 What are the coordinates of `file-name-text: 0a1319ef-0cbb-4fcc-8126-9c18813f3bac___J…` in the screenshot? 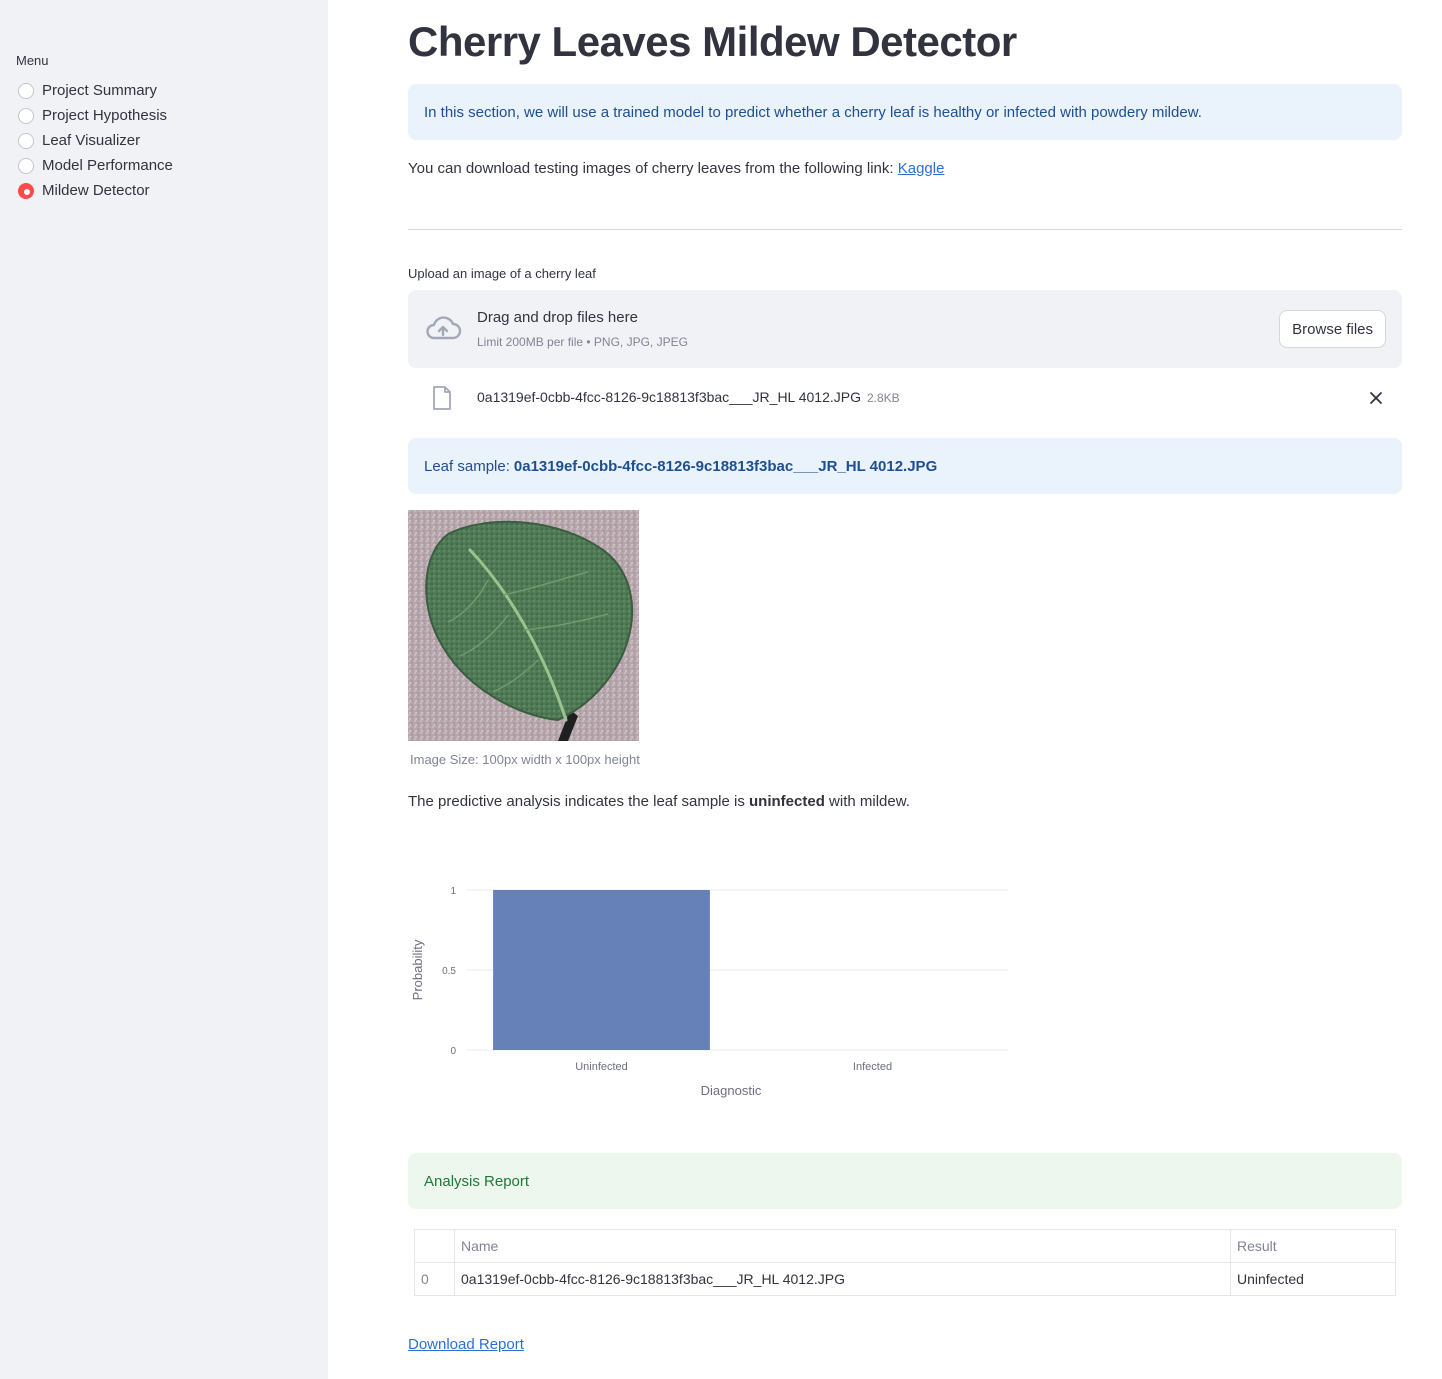 It's located at (669, 397).